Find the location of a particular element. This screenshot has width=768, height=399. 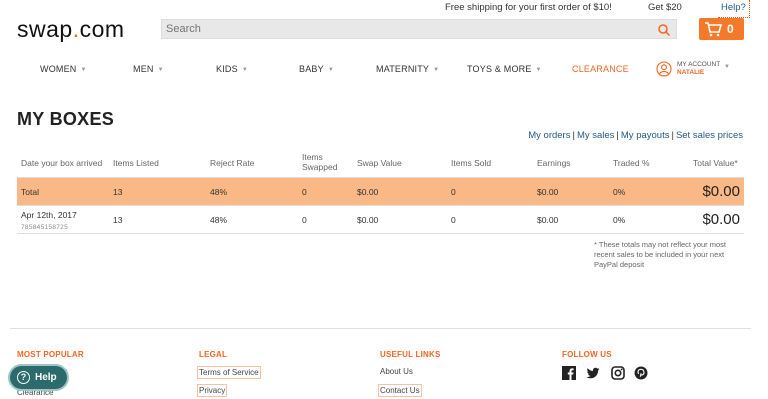

col-traded: Traded % is located at coordinates (631, 163).